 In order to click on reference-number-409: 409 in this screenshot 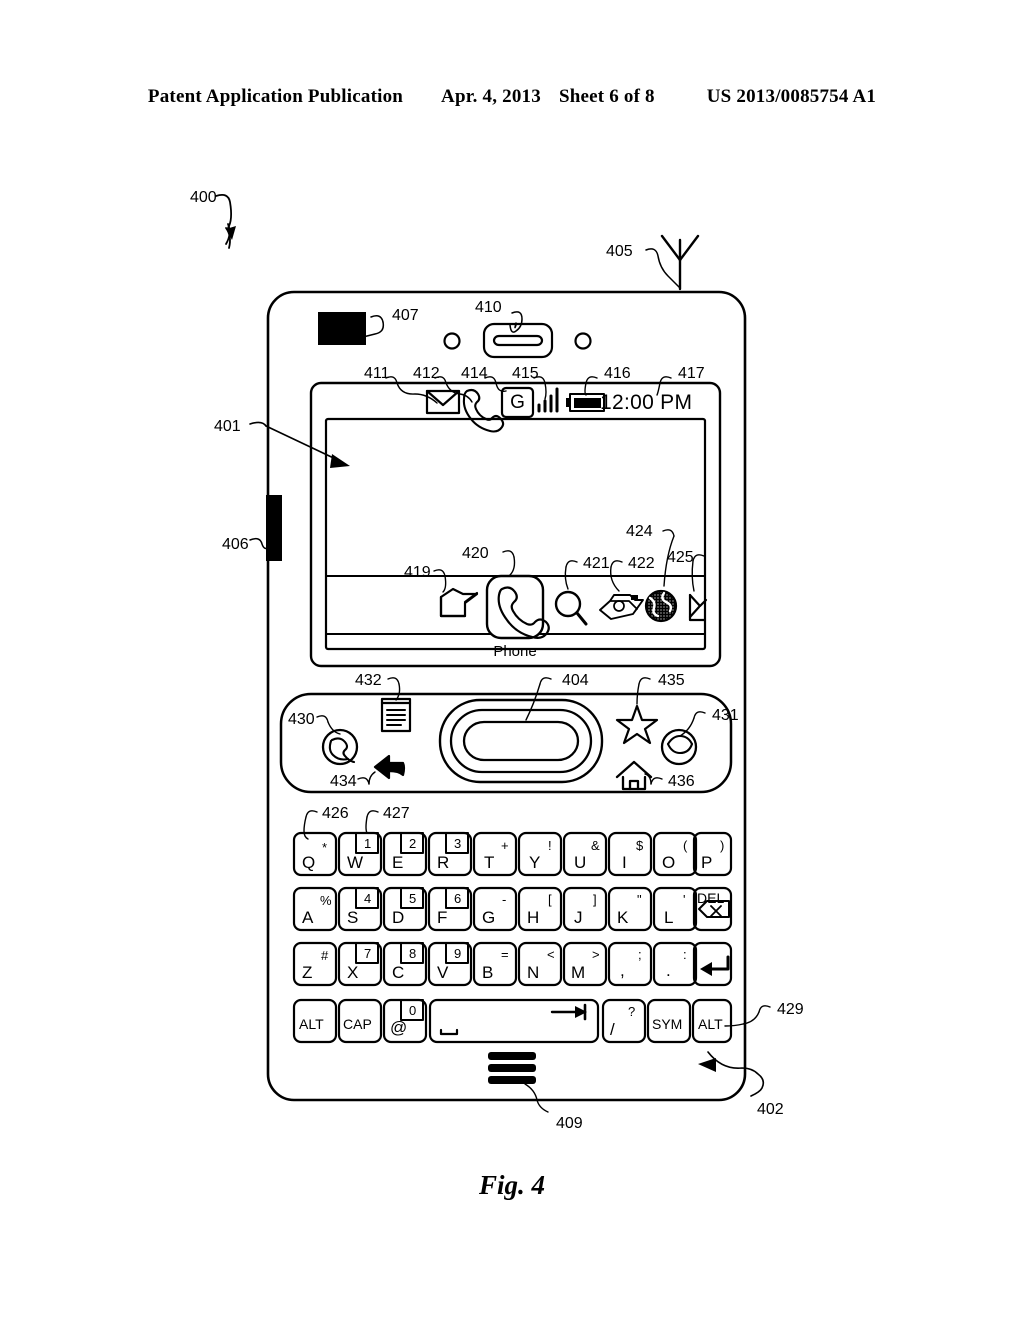, I will do `click(569, 1123)`.